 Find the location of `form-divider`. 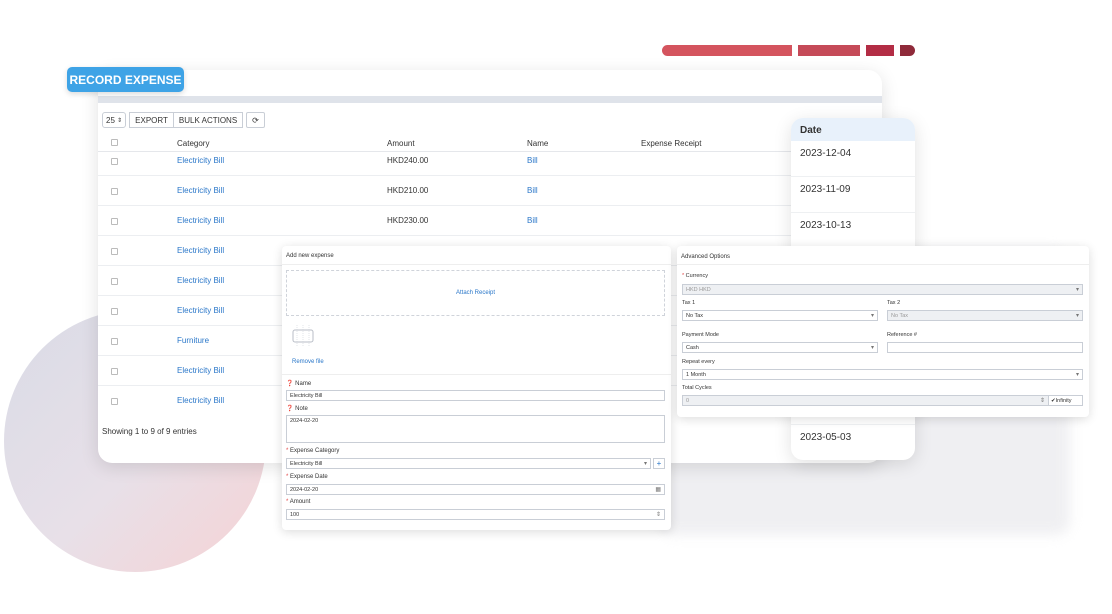

form-divider is located at coordinates (476, 374).